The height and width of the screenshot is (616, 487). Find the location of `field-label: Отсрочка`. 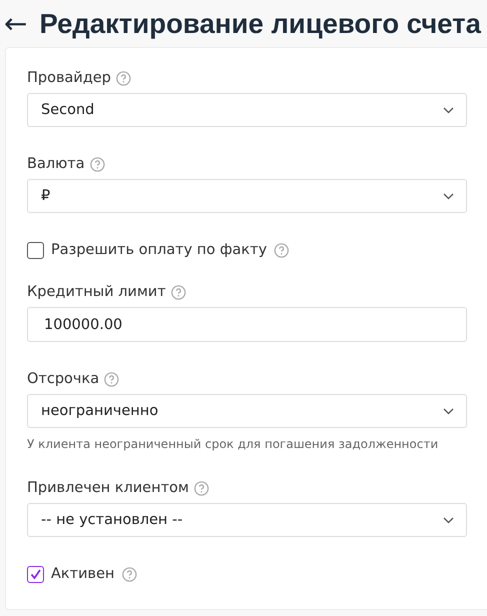

field-label: Отсрочка is located at coordinates (63, 379).